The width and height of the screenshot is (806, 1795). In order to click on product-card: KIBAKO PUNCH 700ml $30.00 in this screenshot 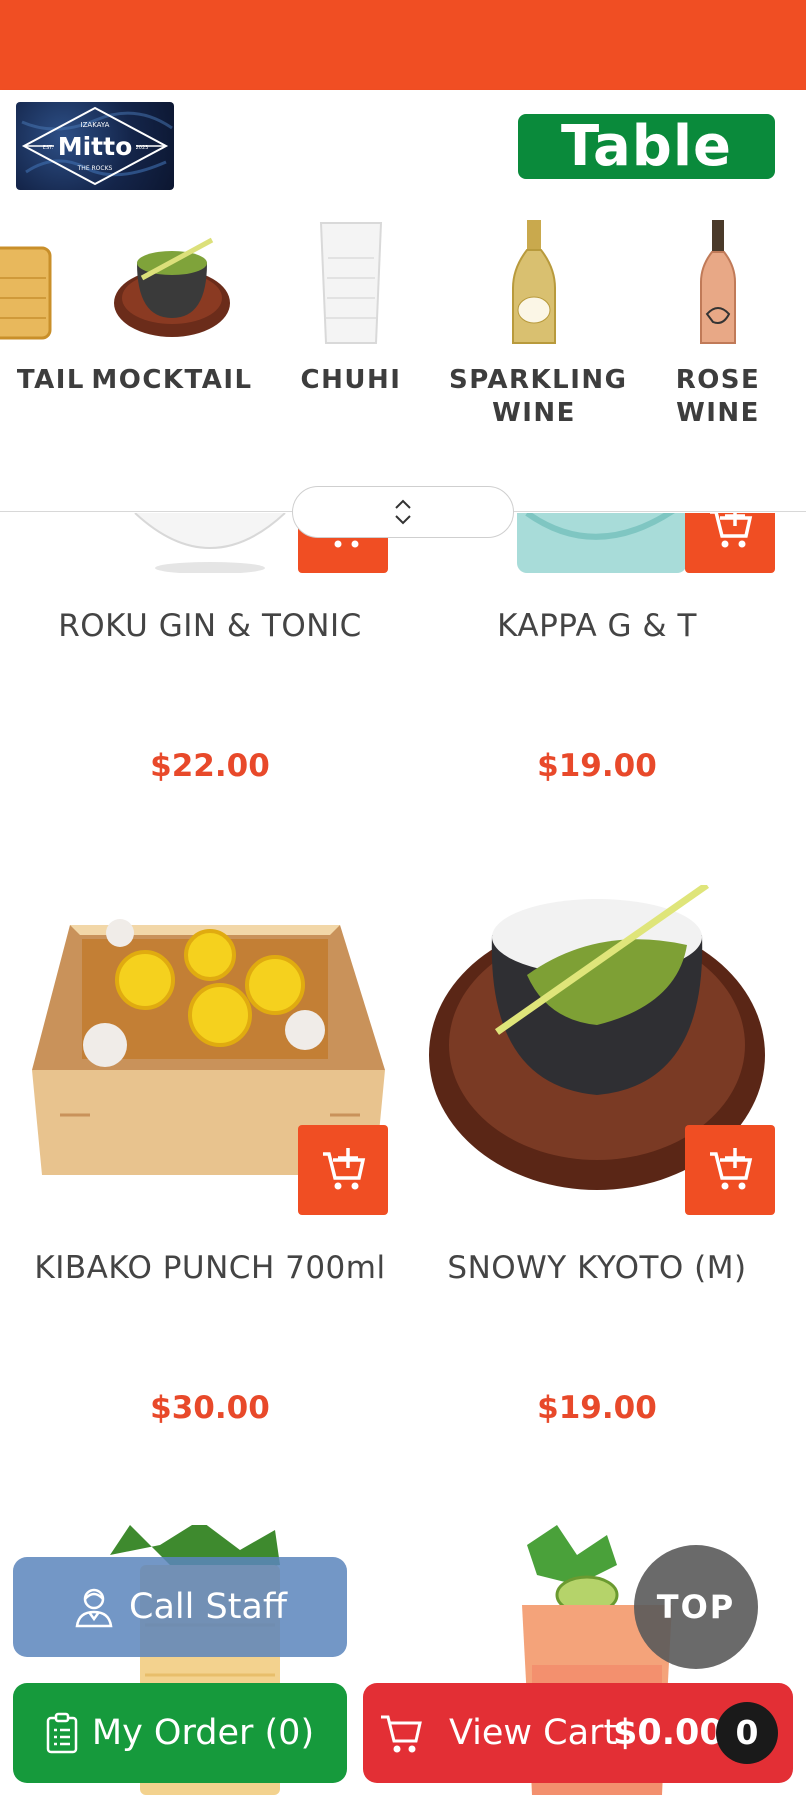, I will do `click(210, 1165)`.